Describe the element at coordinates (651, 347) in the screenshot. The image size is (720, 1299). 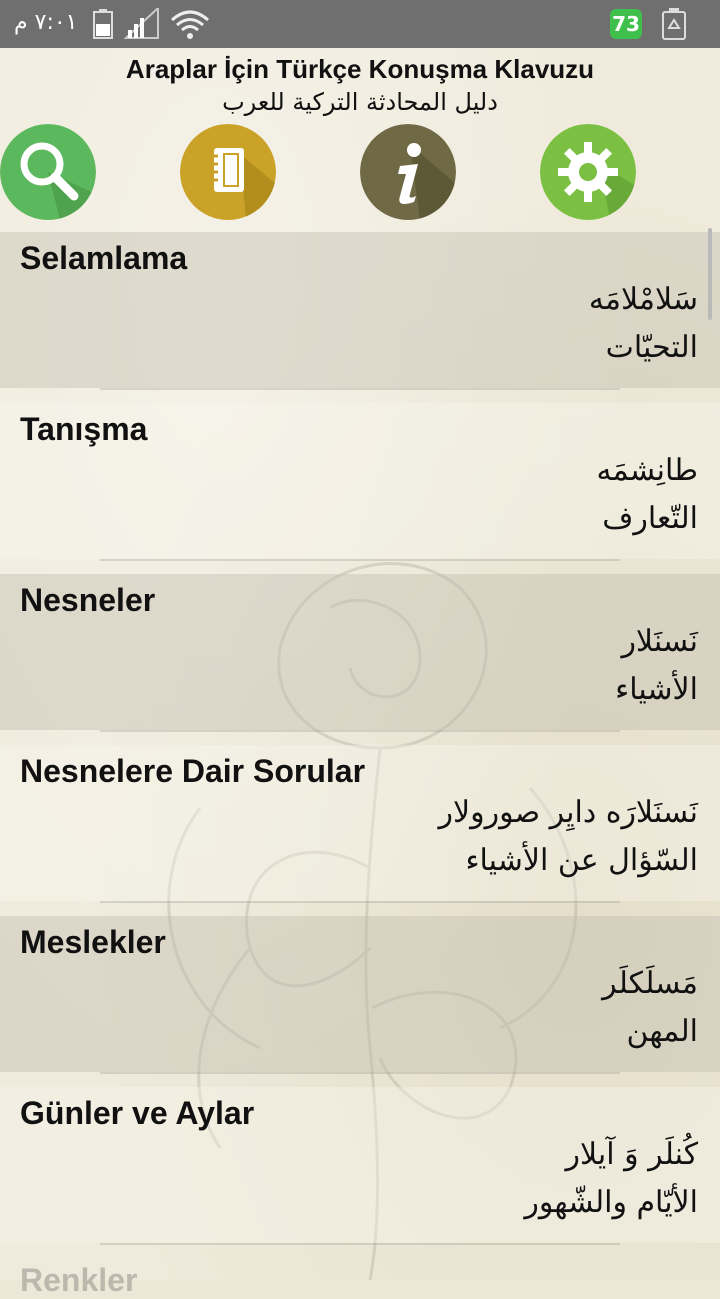
I see `category-arabic: التحيّات` at that location.